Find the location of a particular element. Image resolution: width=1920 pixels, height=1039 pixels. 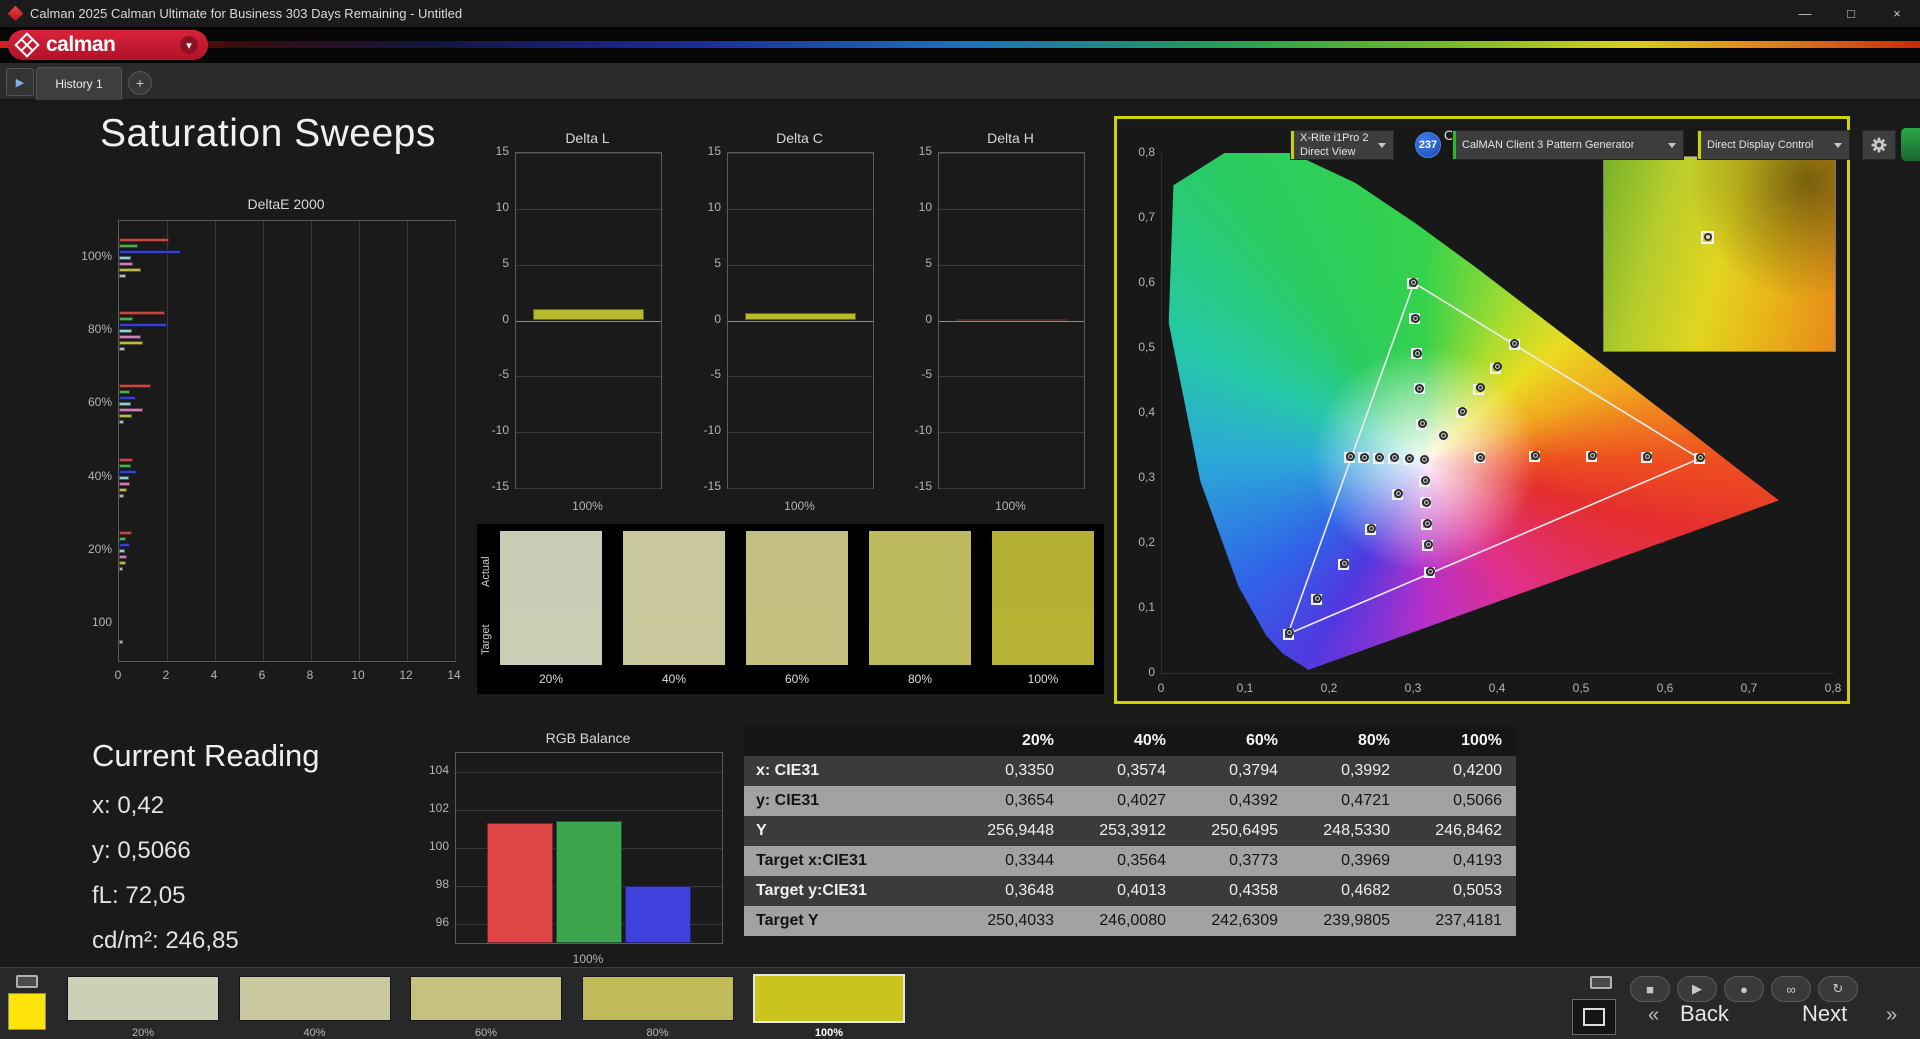

loop-button: ∞ is located at coordinates (1791, 989).